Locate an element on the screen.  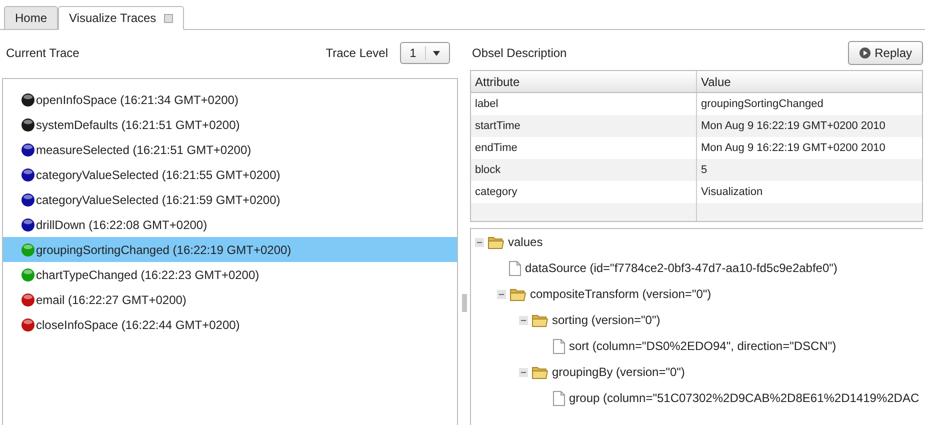
table-cell-text: 5 is located at coordinates (704, 170).